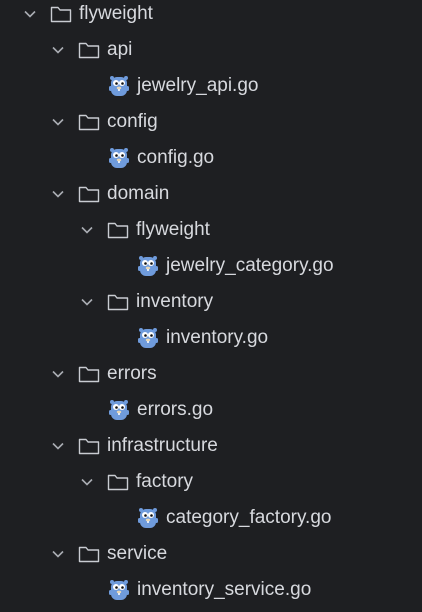 This screenshot has height=612, width=422. I want to click on tree-item-label: config.go, so click(176, 157).